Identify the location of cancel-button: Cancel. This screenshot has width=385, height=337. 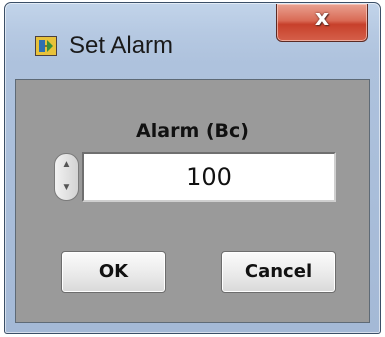
(278, 272).